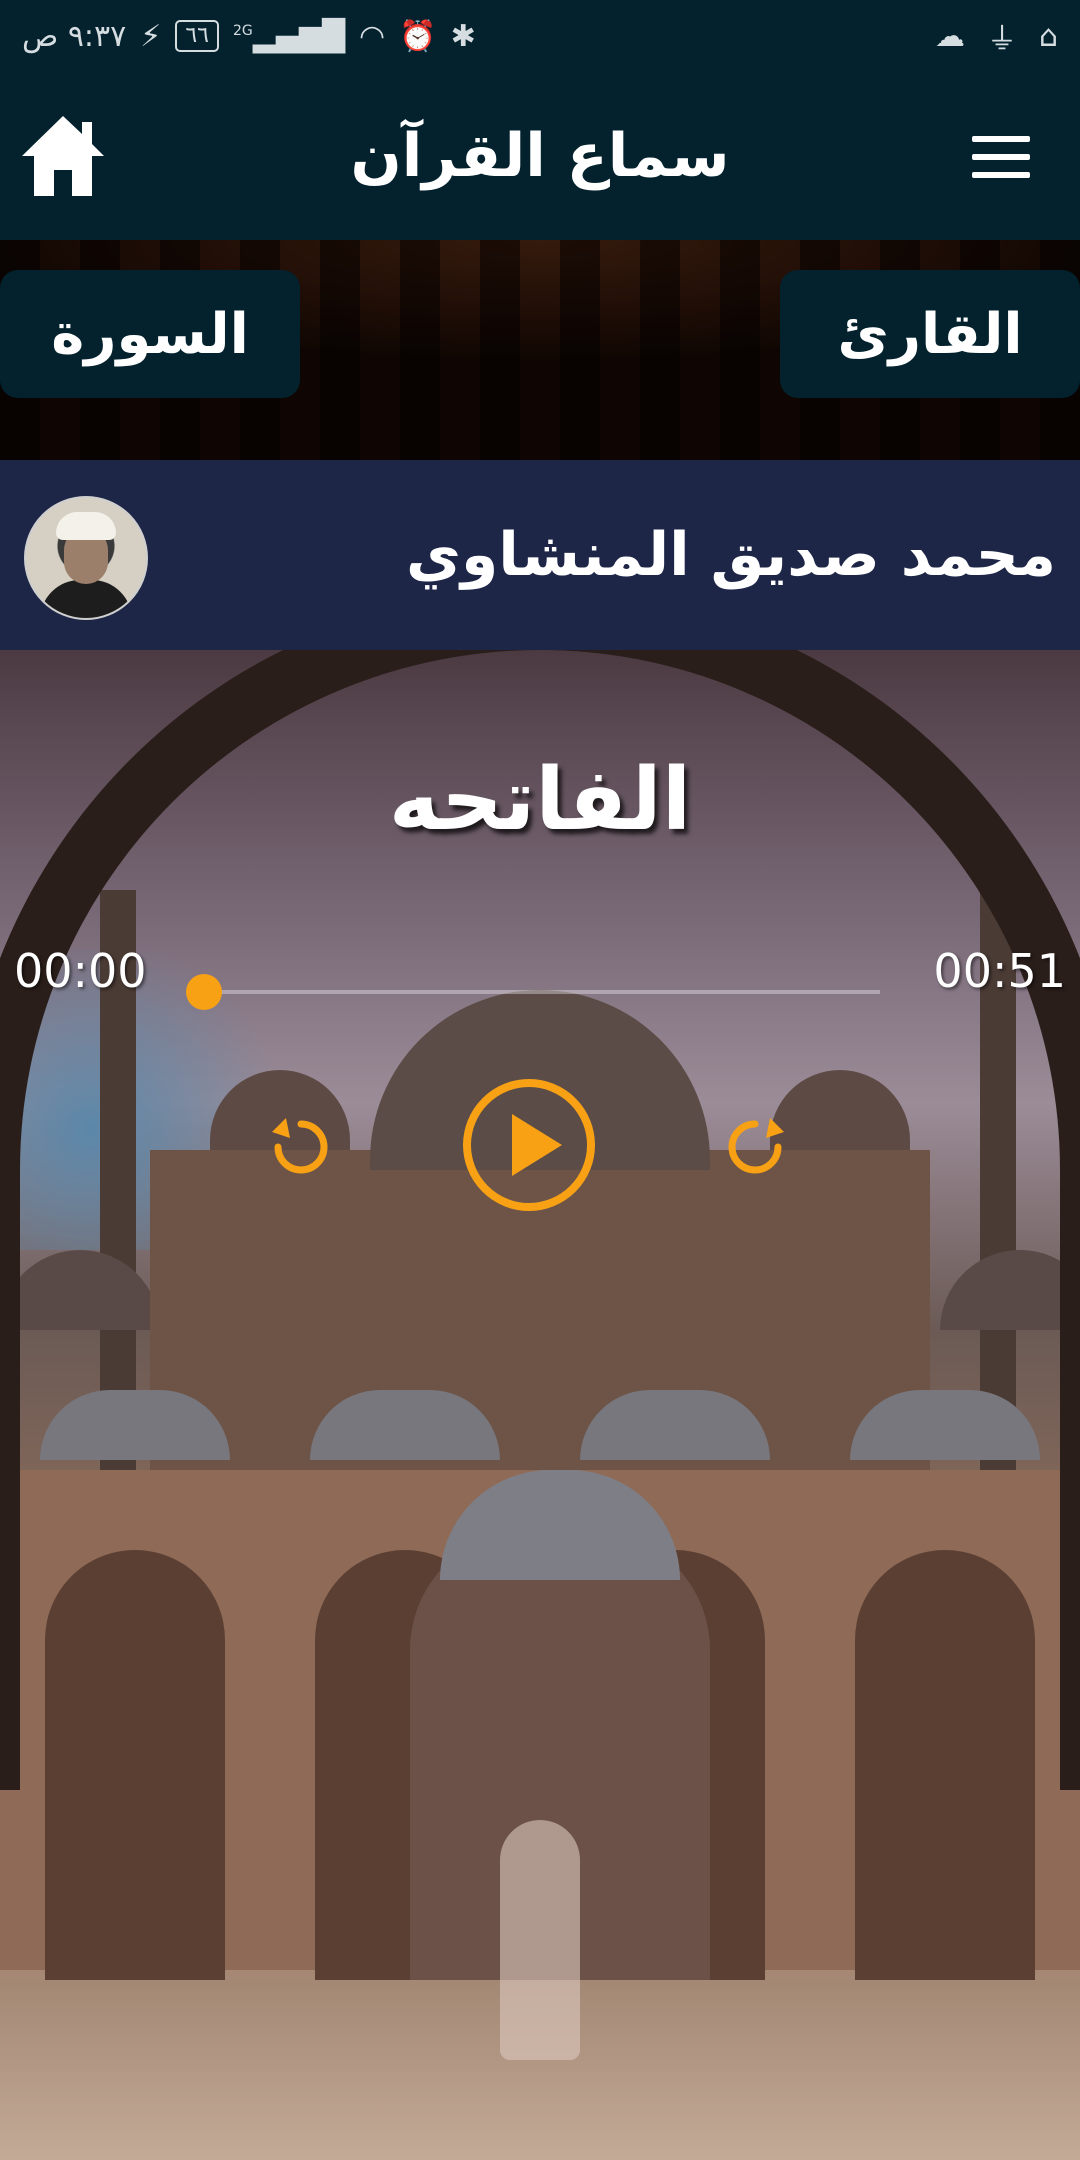 This screenshot has height=2160, width=1080. What do you see at coordinates (86, 526) in the screenshot?
I see `avatar-turban` at bounding box center [86, 526].